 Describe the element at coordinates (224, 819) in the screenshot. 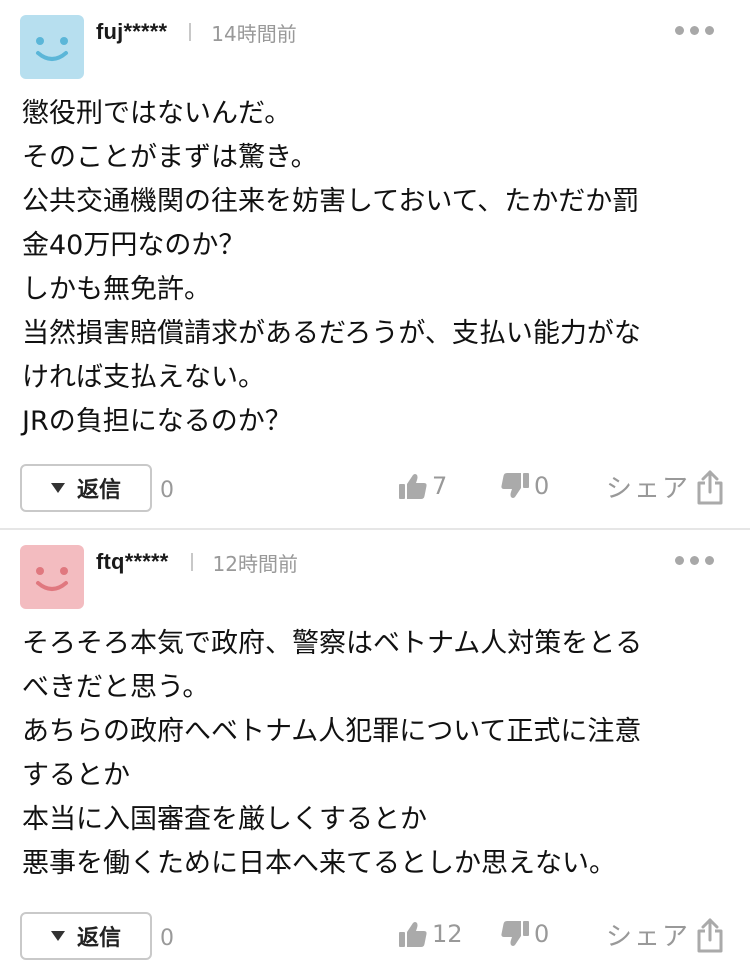

I see `comment-line: 本当に入国審査を厳しくするとか` at that location.